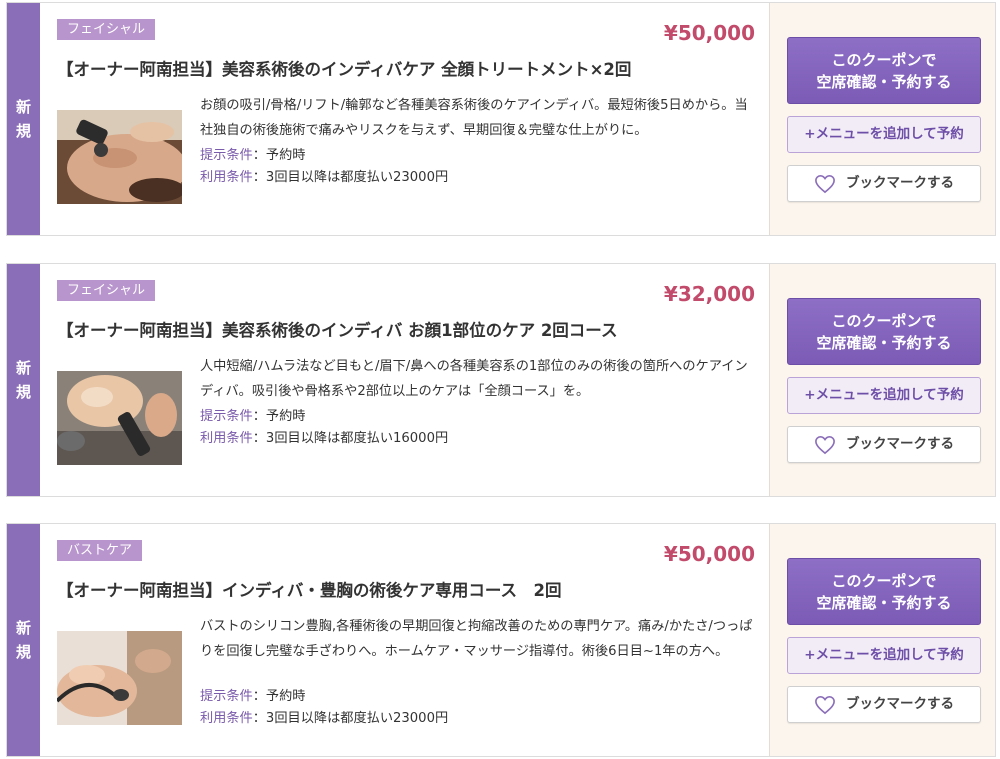  Describe the element at coordinates (350, 438) in the screenshot. I see `usage-condition-value: ：3回目以降は都度払い16000円` at that location.